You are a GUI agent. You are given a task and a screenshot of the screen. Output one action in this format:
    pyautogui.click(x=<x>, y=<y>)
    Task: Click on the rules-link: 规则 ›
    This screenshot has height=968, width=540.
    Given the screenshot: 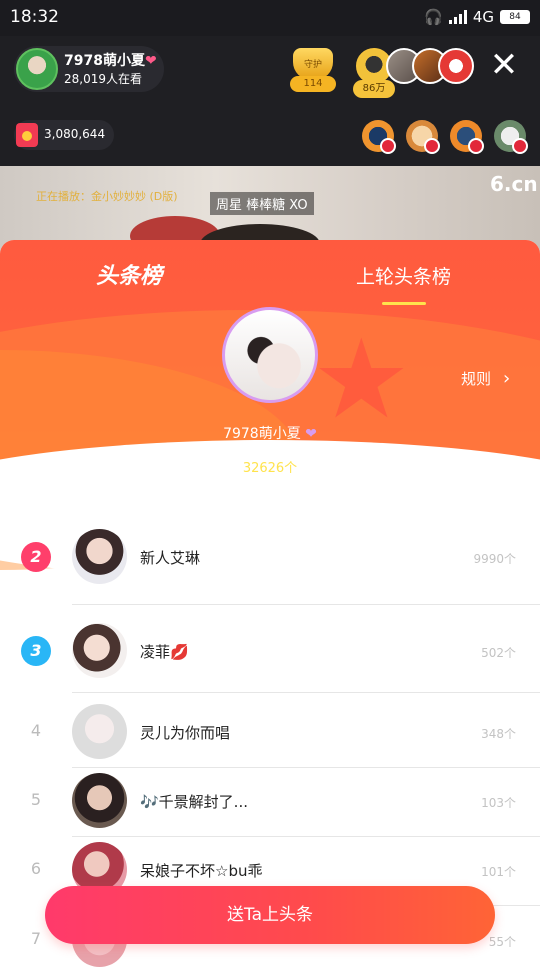 What is the action you would take?
    pyautogui.click(x=485, y=378)
    